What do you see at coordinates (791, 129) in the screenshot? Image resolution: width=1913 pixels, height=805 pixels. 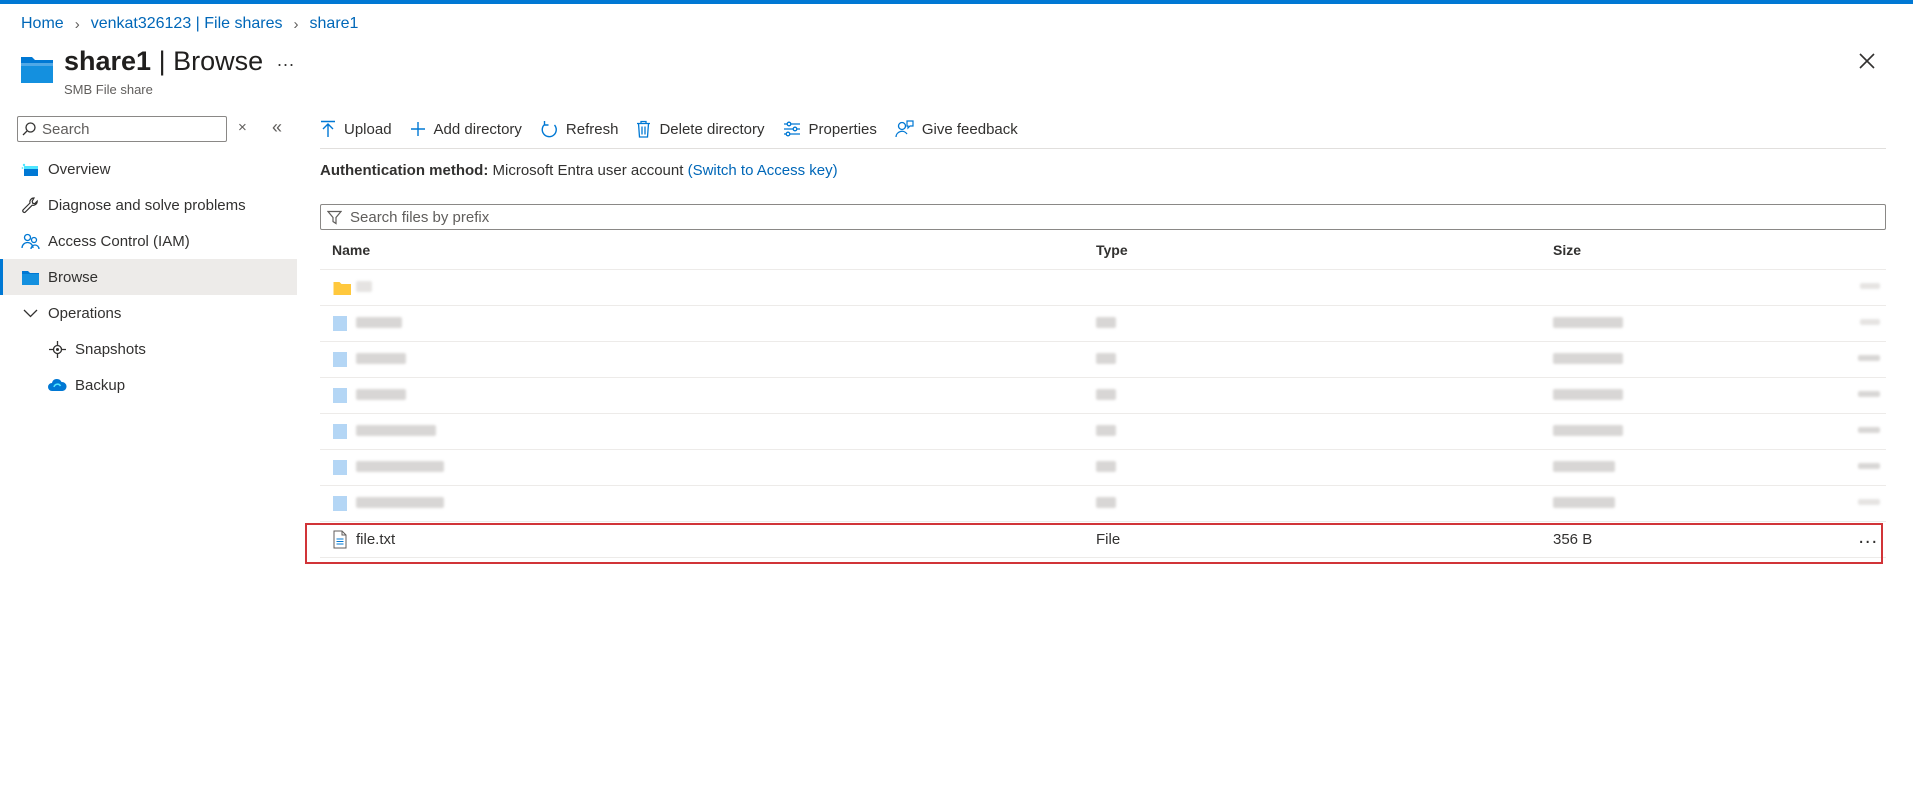 I see `properties-sliders-icon` at bounding box center [791, 129].